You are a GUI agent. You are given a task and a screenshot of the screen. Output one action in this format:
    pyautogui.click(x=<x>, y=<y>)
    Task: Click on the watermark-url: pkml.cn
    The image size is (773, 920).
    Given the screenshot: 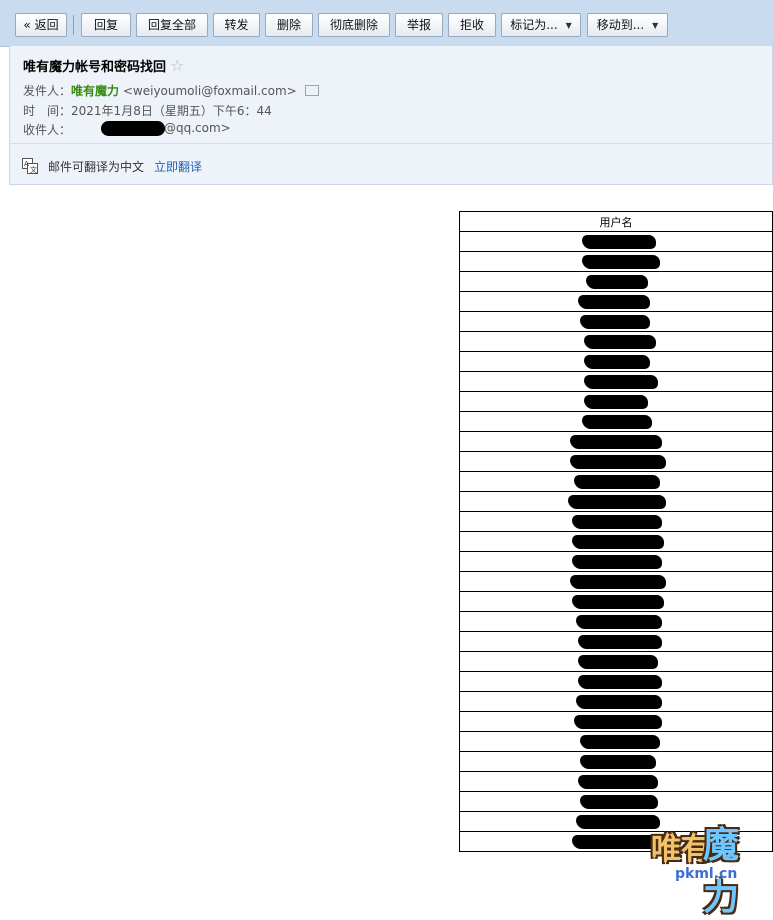 What is the action you would take?
    pyautogui.click(x=706, y=874)
    